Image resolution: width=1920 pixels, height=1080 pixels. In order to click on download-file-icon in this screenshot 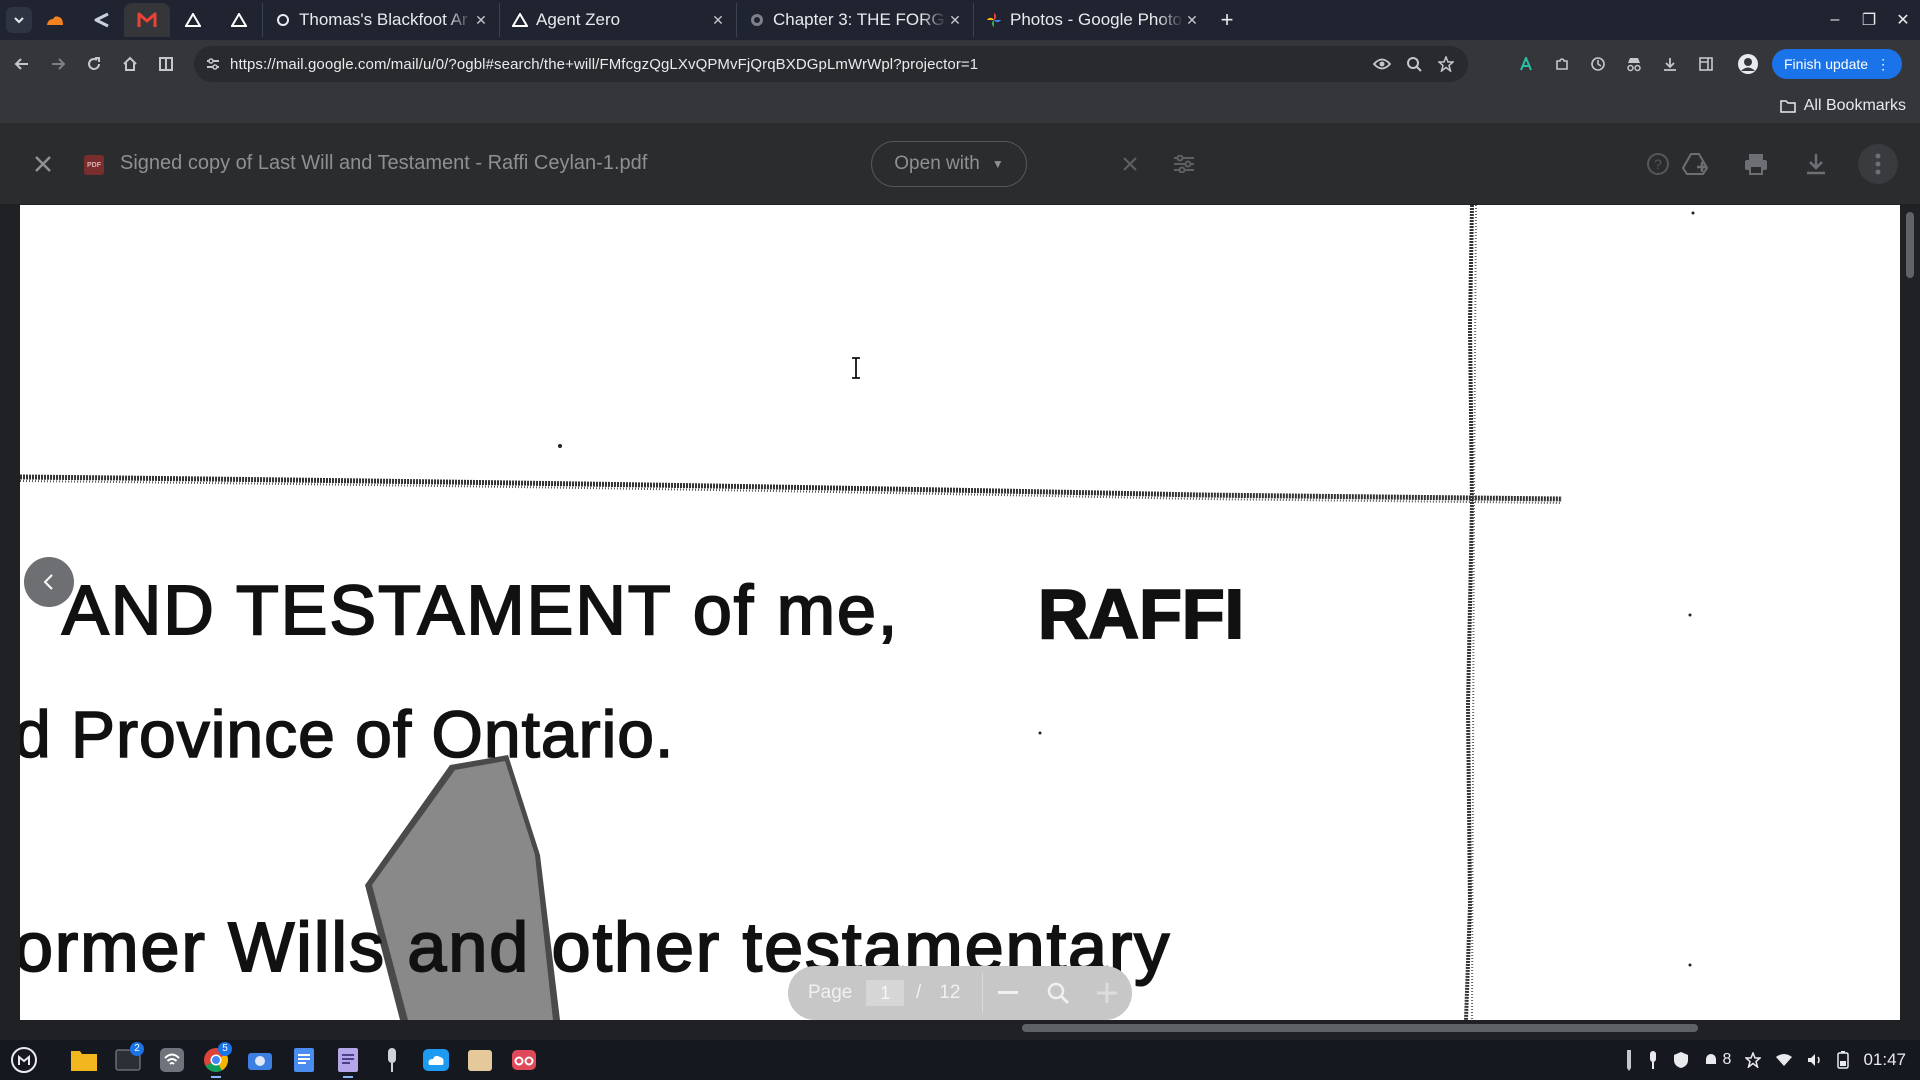, I will do `click(1816, 164)`.